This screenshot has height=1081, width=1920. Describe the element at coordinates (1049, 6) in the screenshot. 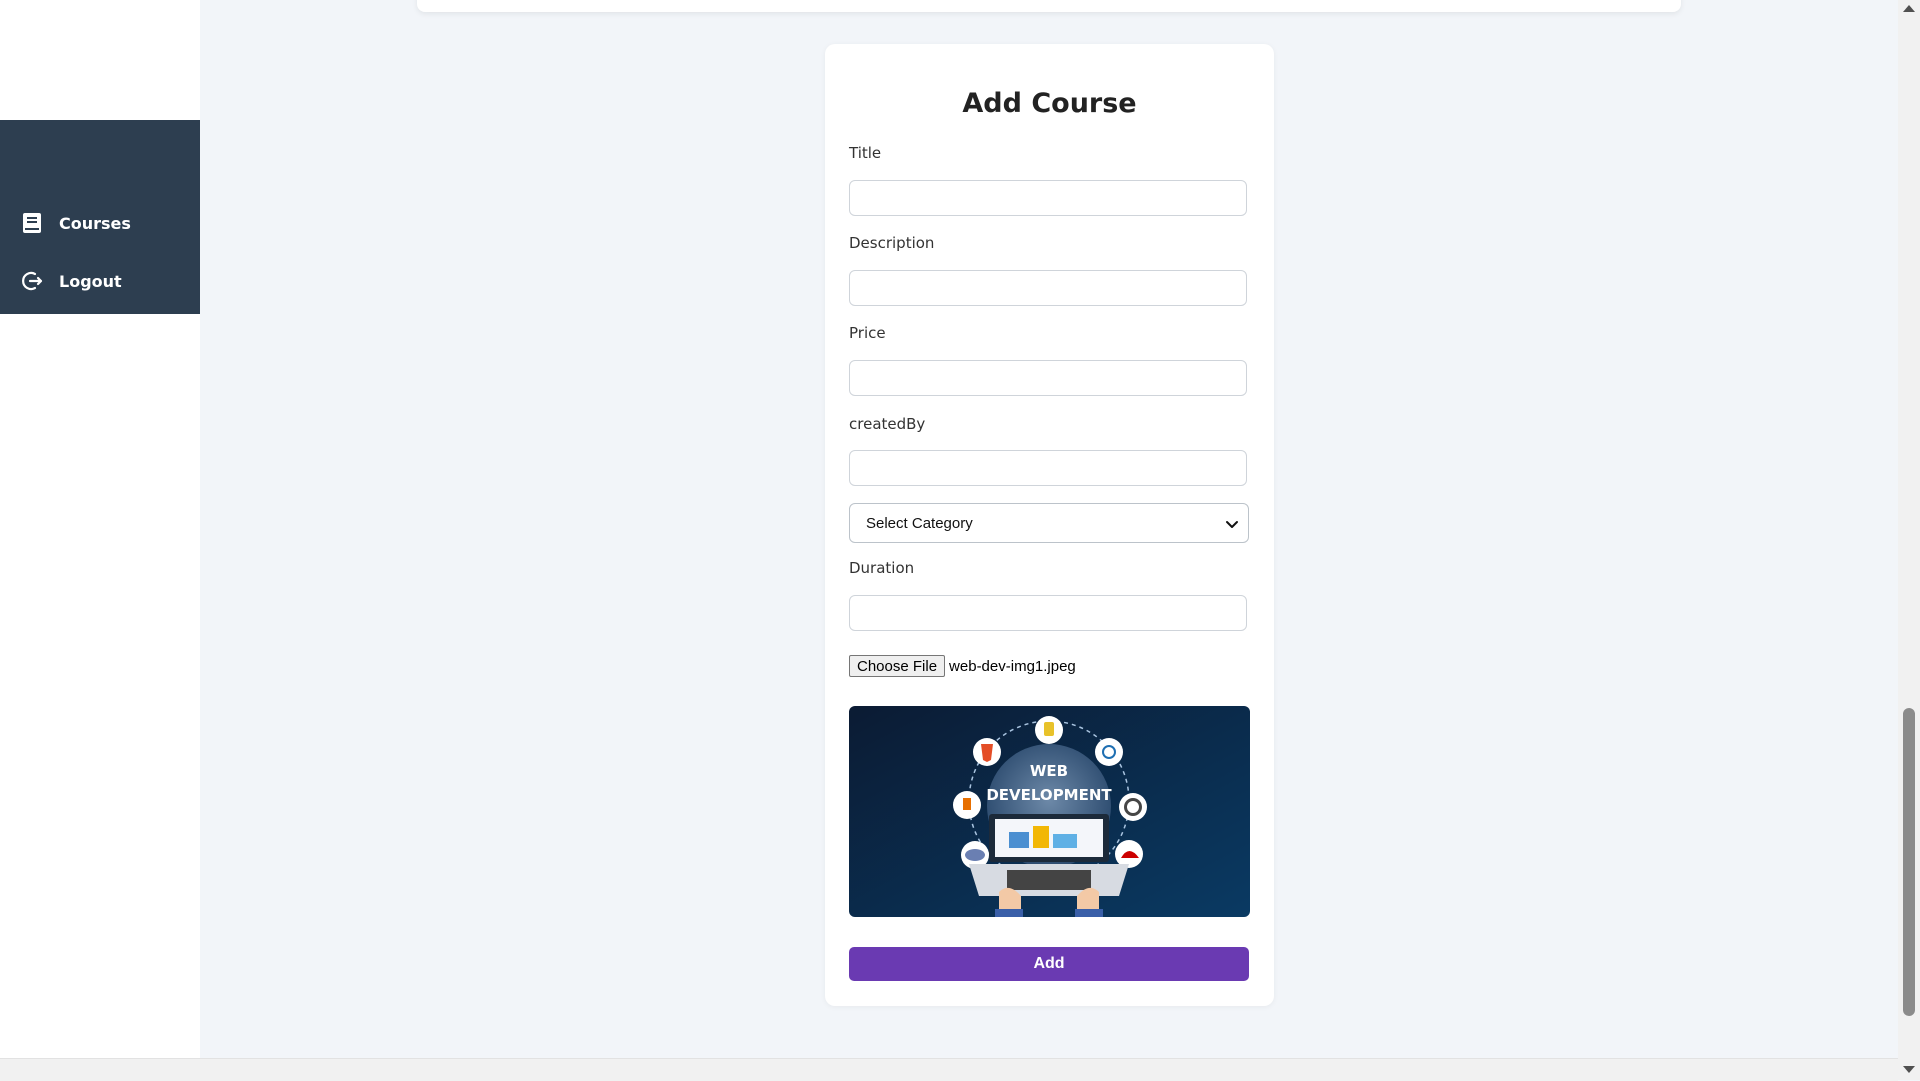

I see `top-card-edge` at that location.